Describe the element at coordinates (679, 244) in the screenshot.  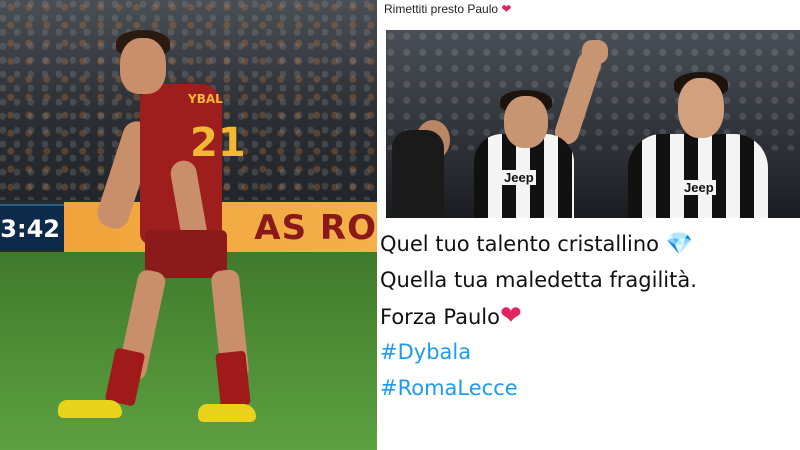
I see `gem-icon: 💎` at that location.